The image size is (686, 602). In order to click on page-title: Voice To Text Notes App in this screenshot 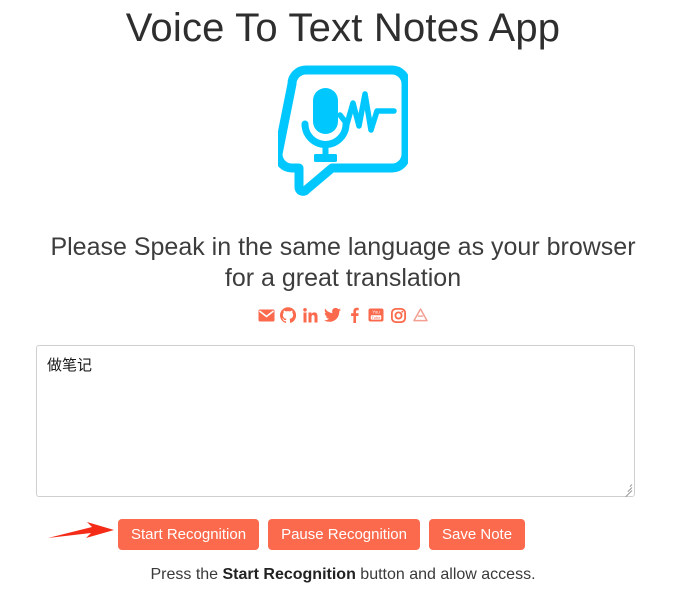, I will do `click(343, 28)`.